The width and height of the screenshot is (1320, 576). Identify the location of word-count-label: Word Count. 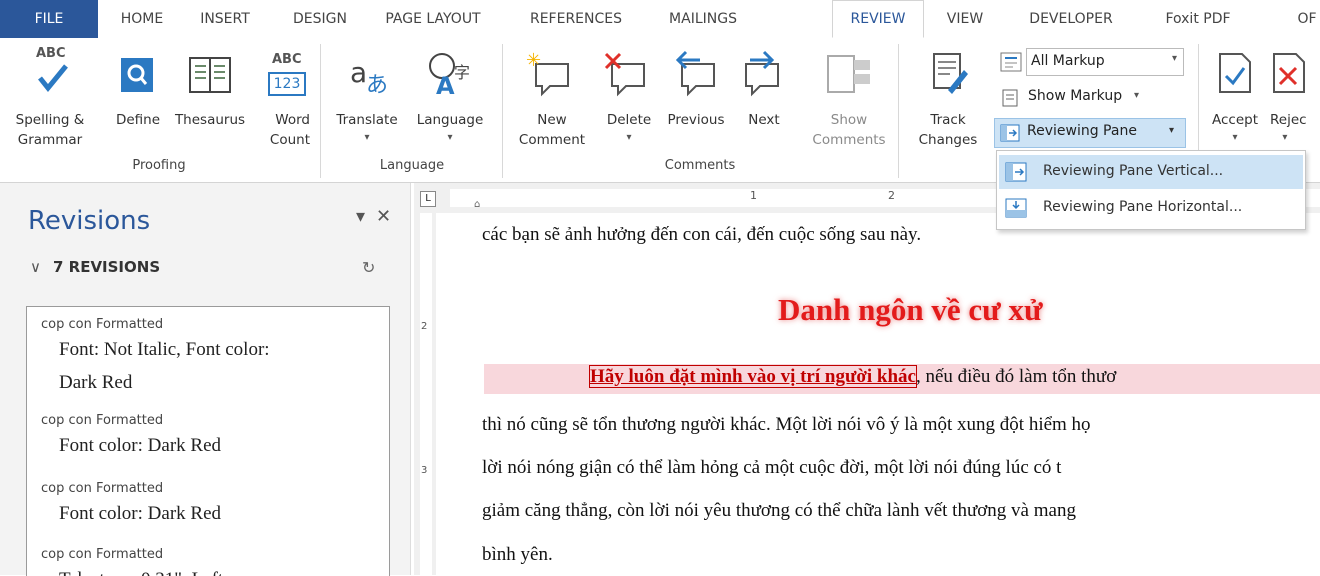
(289, 130).